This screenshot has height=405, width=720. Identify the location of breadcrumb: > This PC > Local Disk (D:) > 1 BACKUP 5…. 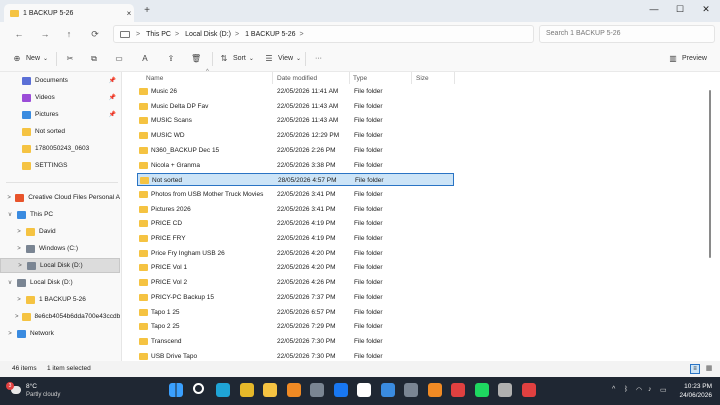
(323, 34).